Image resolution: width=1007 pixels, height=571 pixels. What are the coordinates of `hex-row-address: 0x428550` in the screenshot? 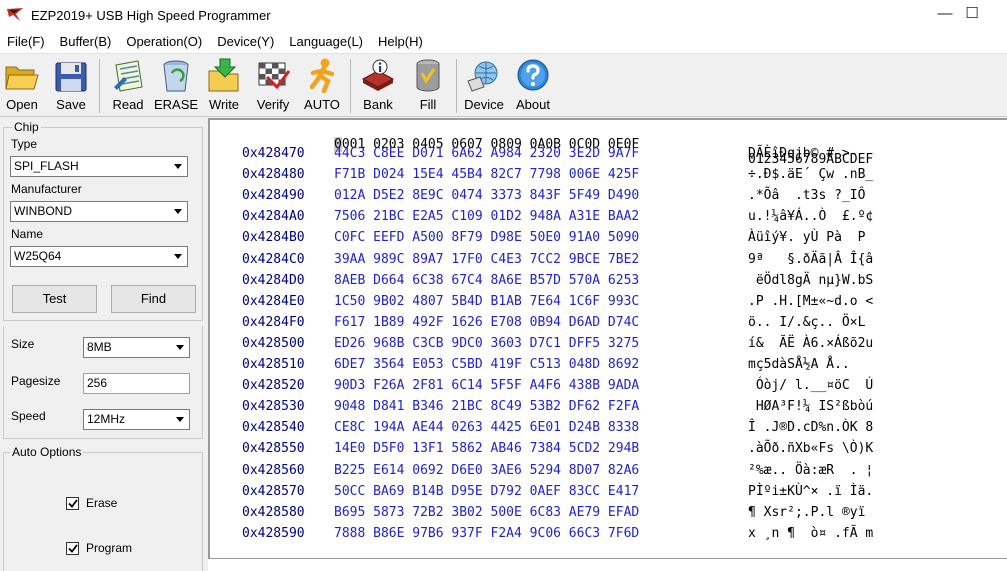 It's located at (273, 449).